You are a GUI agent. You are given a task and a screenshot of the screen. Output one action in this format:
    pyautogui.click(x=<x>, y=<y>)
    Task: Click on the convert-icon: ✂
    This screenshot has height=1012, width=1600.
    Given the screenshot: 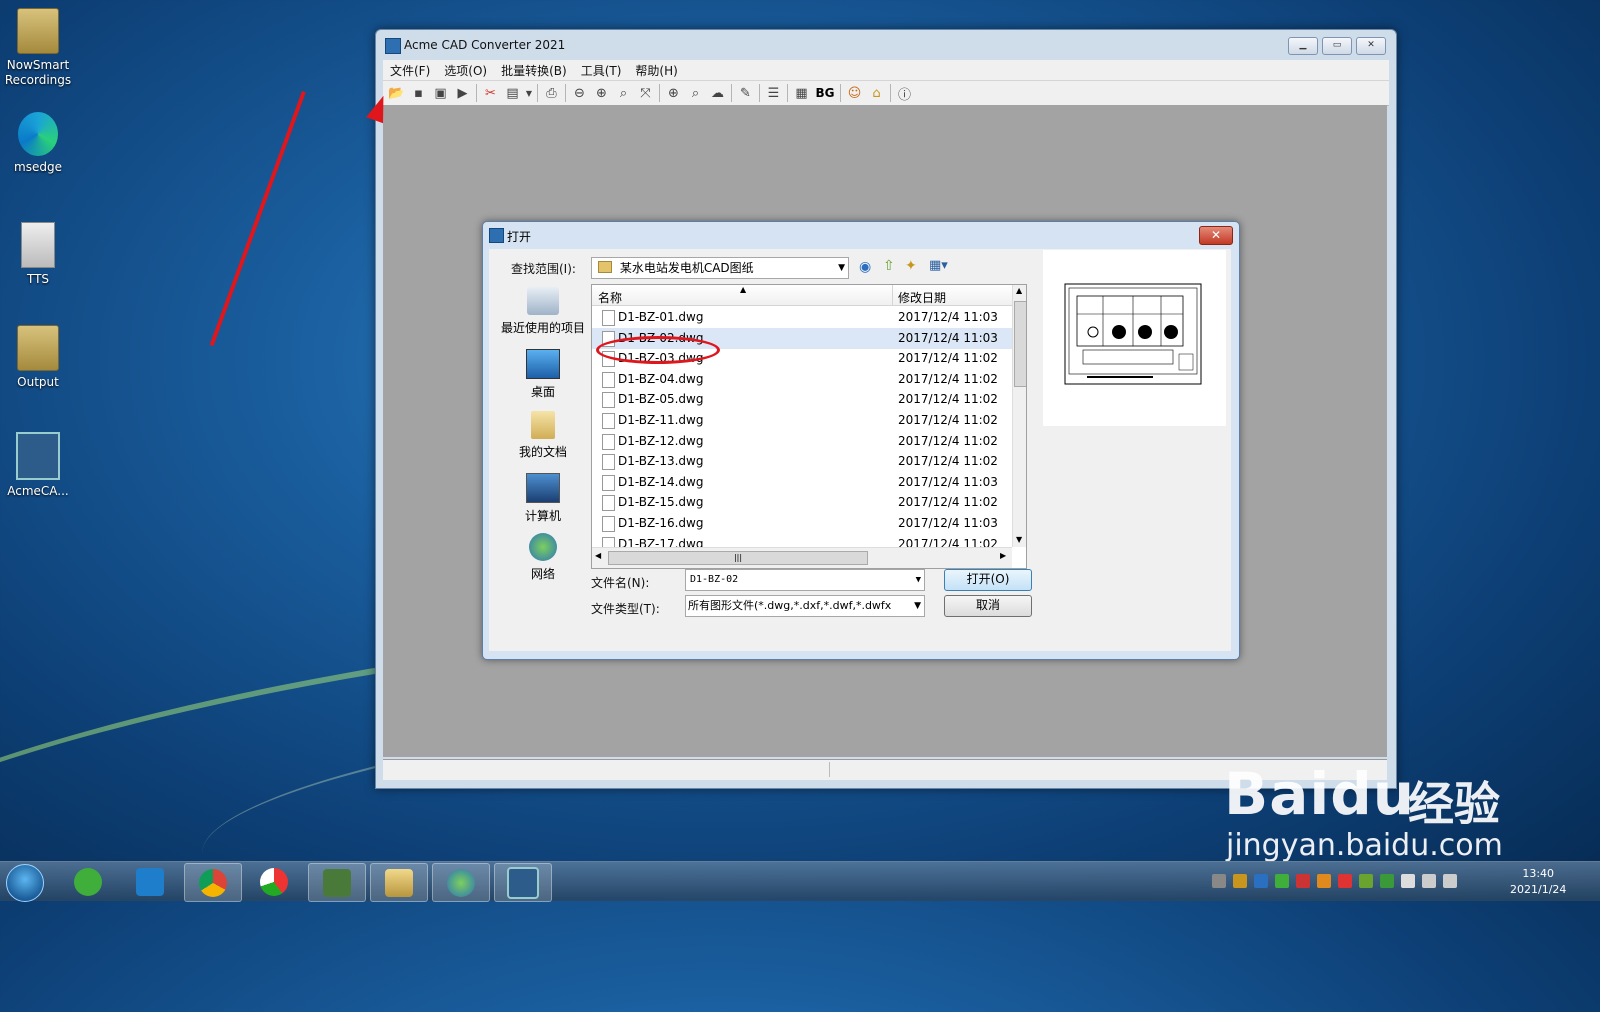 What is the action you would take?
    pyautogui.click(x=490, y=93)
    